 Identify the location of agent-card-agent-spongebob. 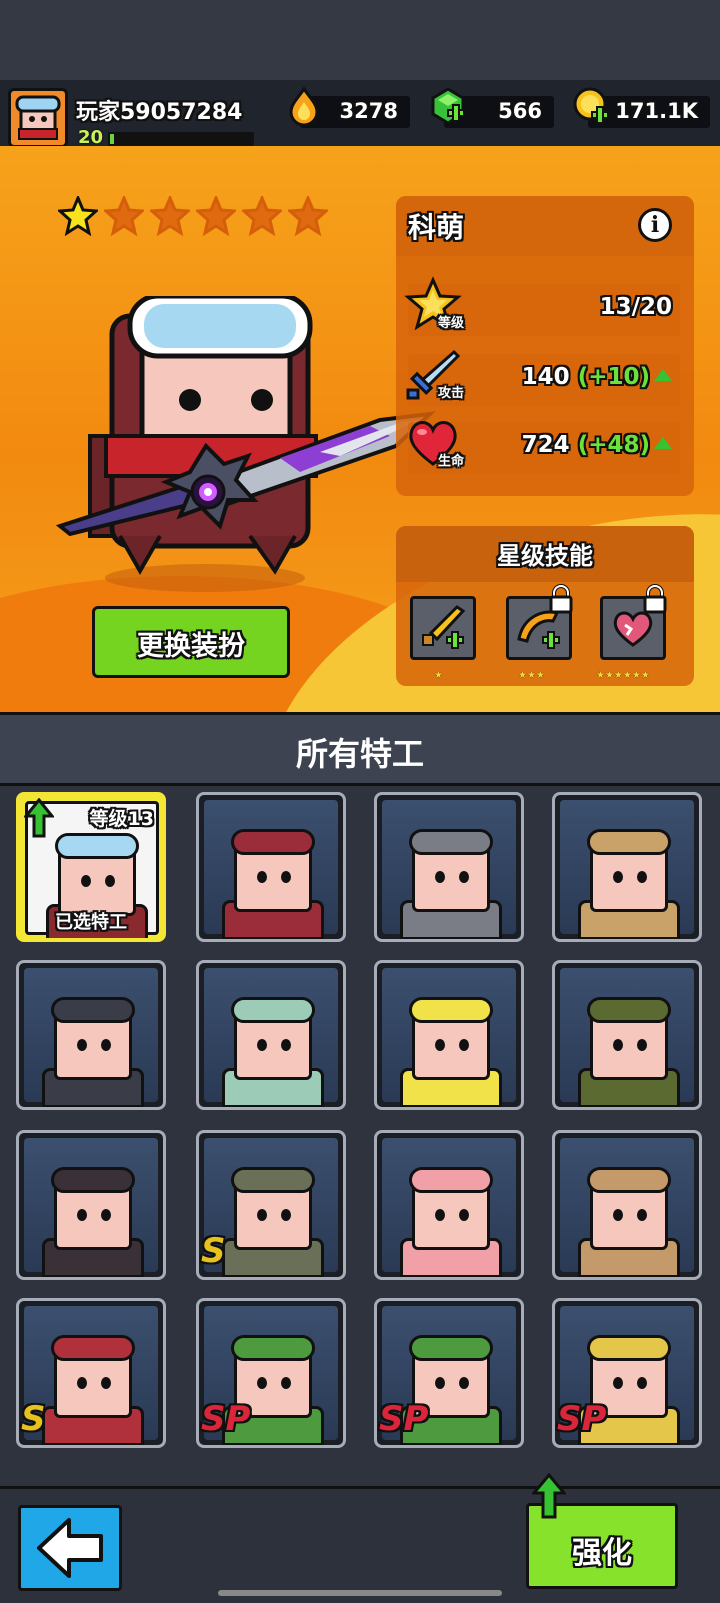
(449, 1035).